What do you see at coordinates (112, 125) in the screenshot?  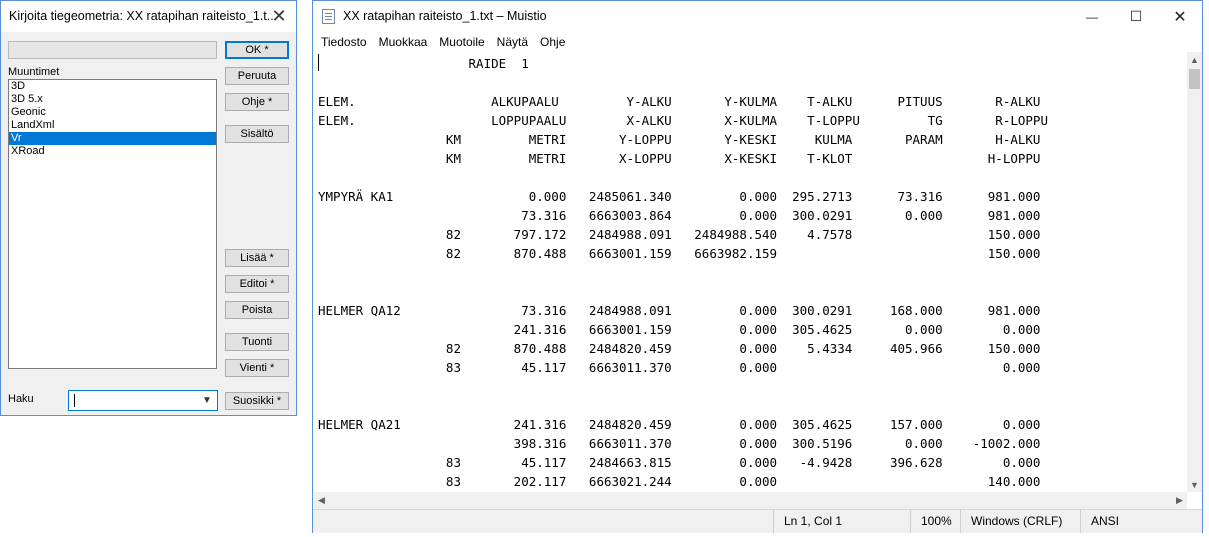 I see `list-item: LandXml` at bounding box center [112, 125].